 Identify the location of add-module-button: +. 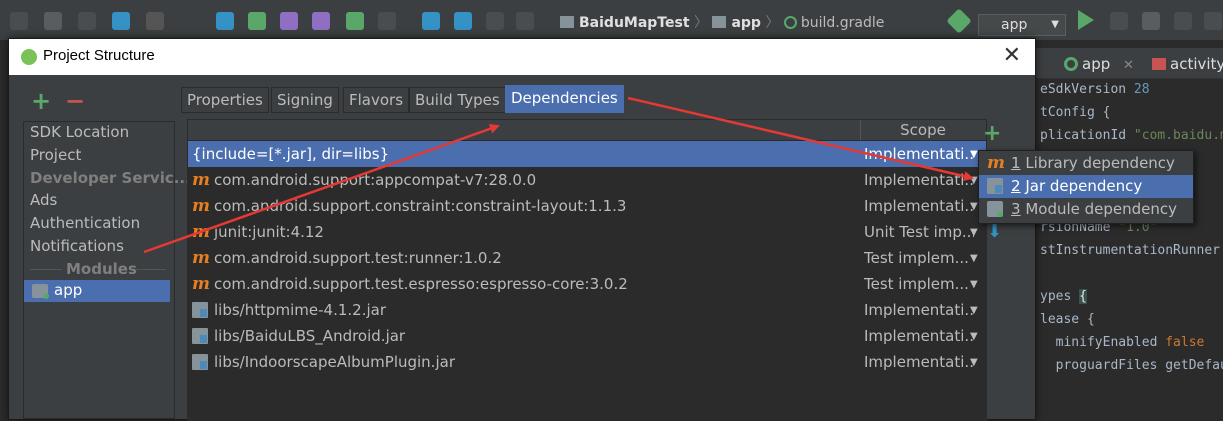
(41, 101).